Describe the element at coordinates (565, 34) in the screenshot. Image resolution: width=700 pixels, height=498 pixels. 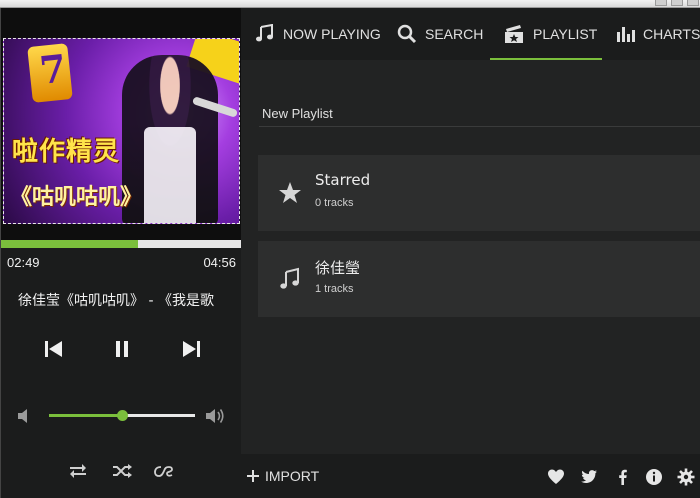
I see `tab-playlist-label: PLAYLIST` at that location.